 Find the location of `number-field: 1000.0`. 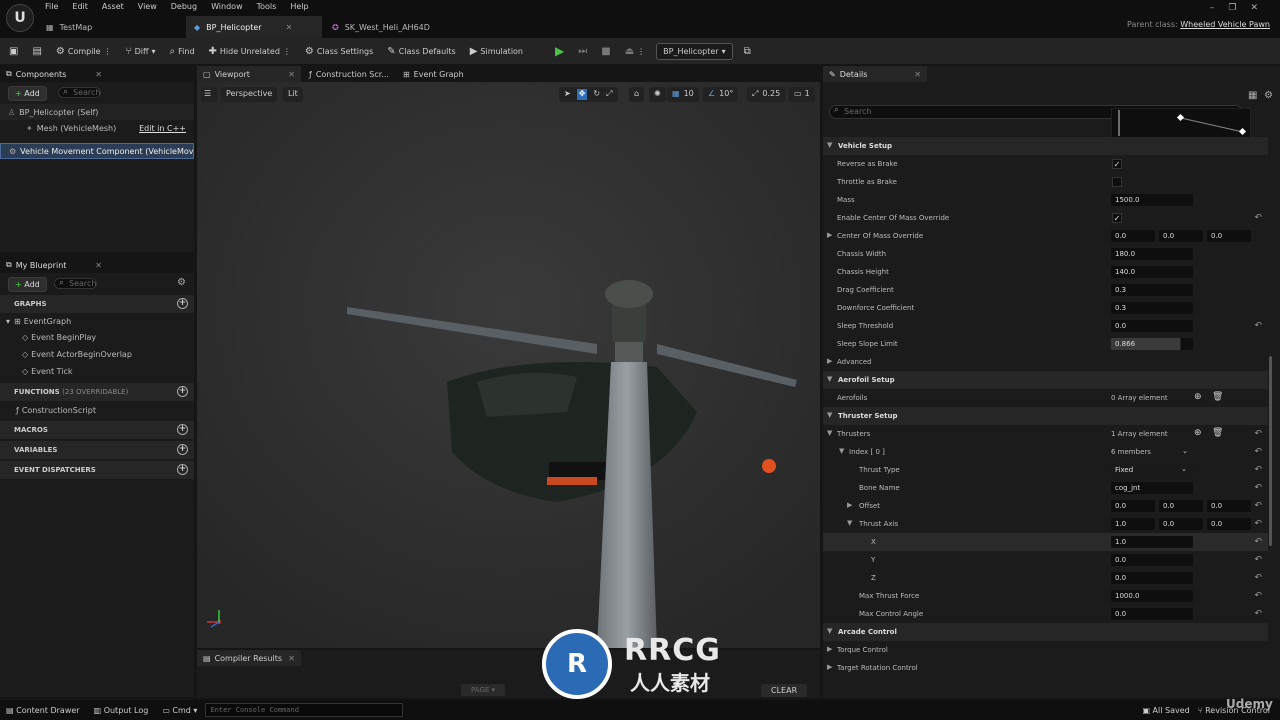

number-field: 1000.0 is located at coordinates (1152, 596).